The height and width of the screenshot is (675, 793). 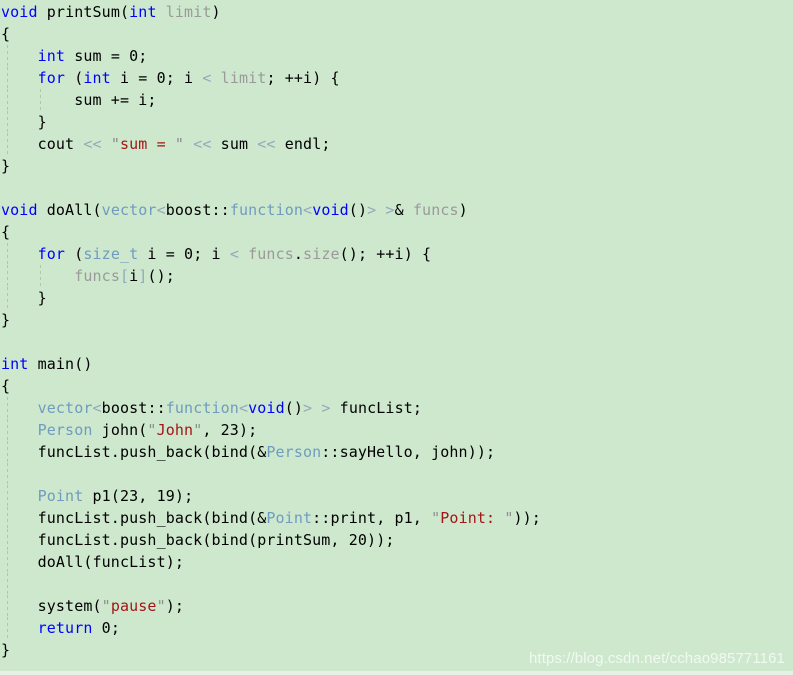 I want to click on code-token-plain: funcList;, so click(x=376, y=408).